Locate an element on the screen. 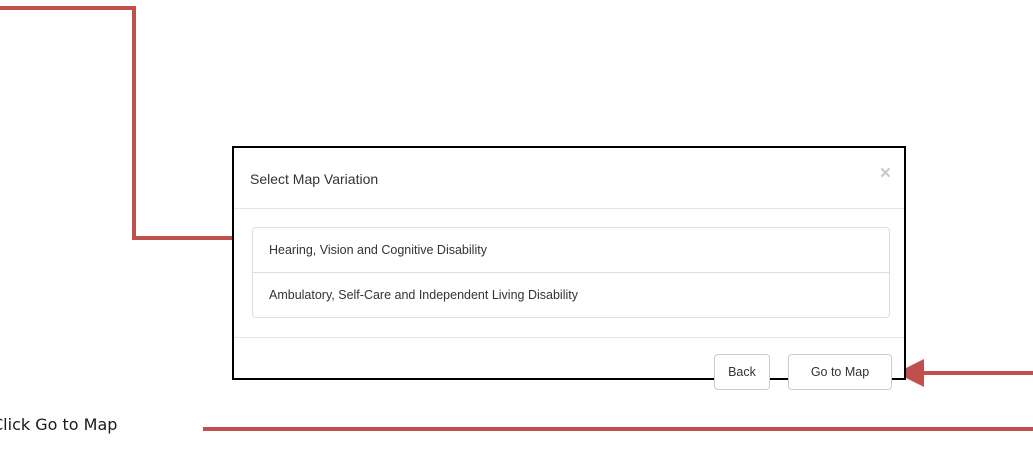 This screenshot has width=1033, height=450. dialog-title: Select Map Variation is located at coordinates (314, 179).